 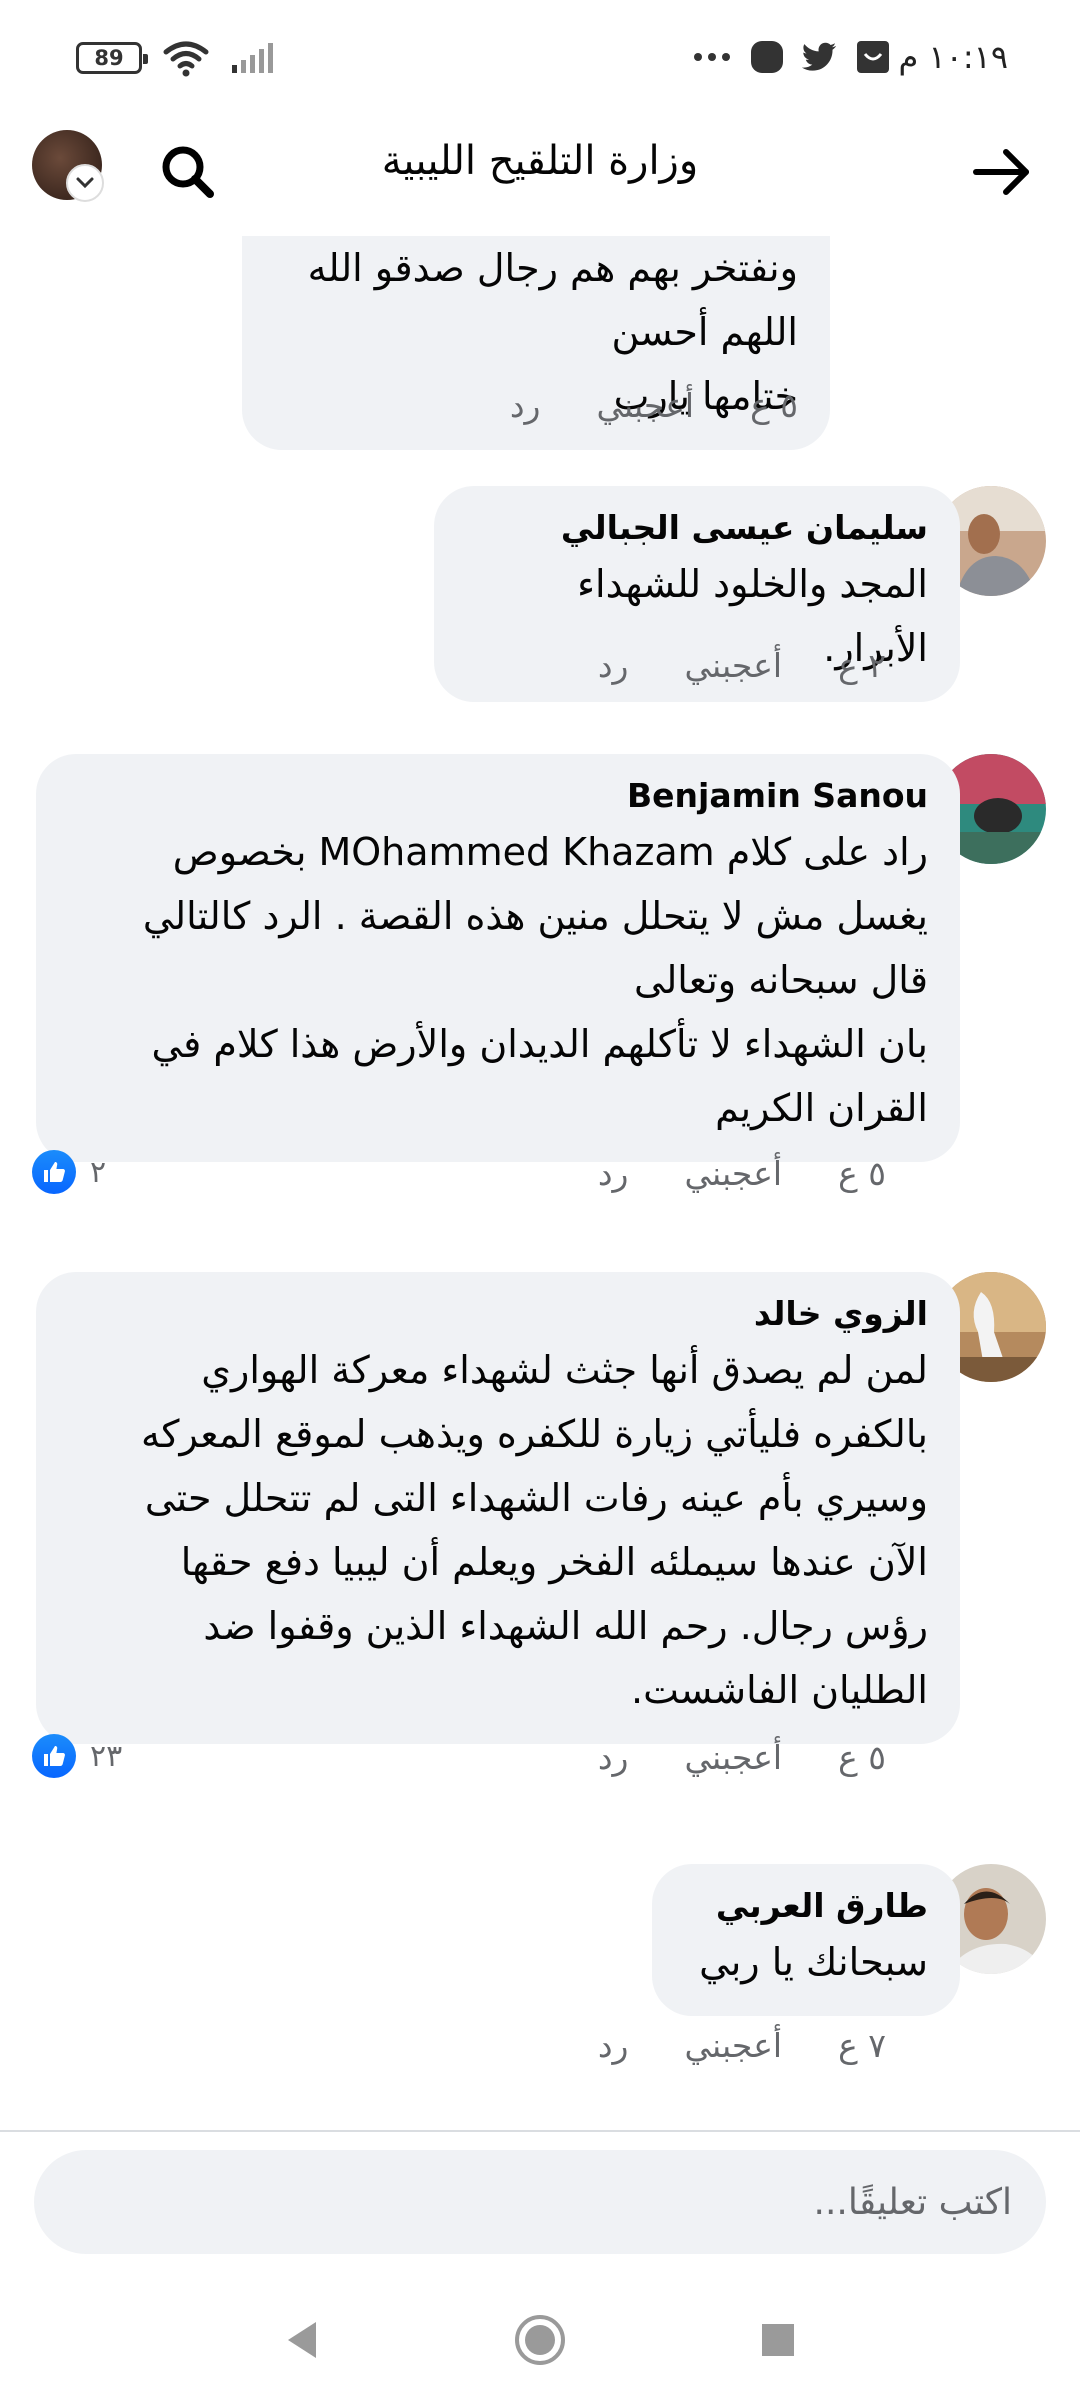 I want to click on comment-time: ٢ ع, so click(x=862, y=665).